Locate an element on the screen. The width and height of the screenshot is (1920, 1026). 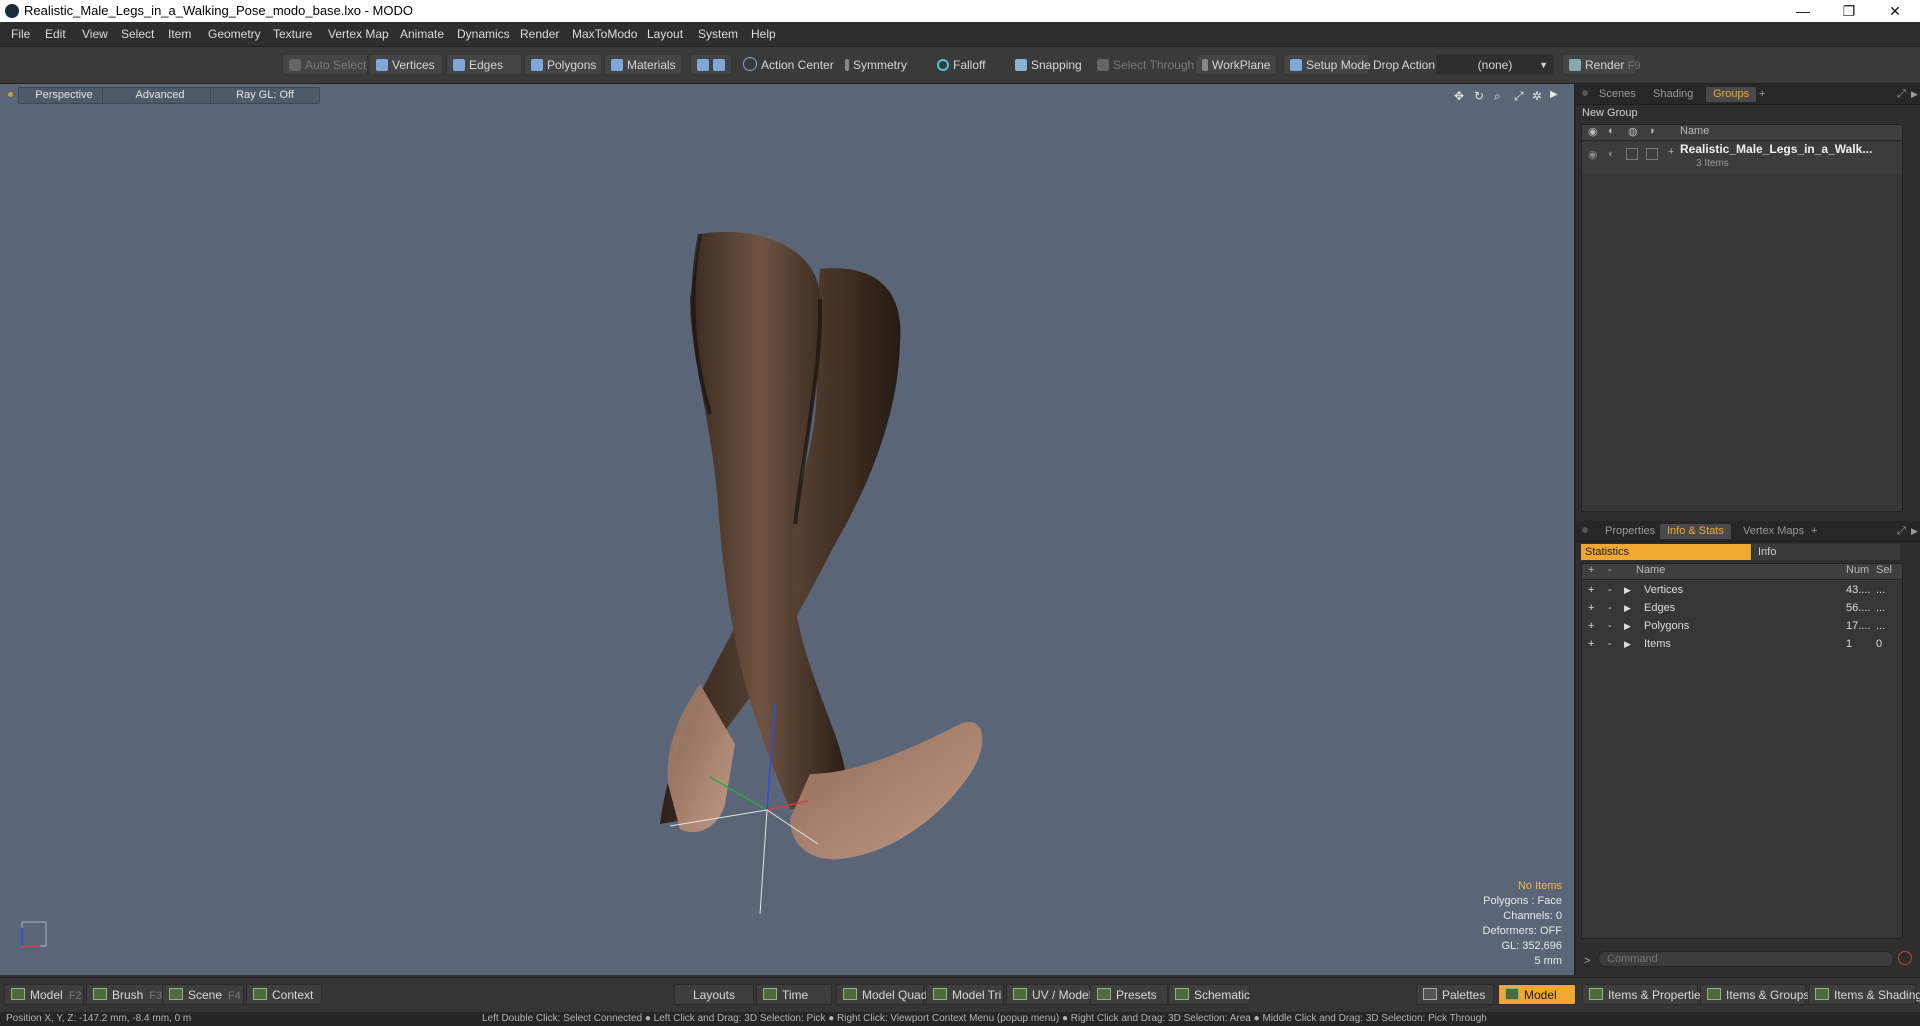
stats-row-items: + - ▶ Items 1 0 is located at coordinates (1742, 645).